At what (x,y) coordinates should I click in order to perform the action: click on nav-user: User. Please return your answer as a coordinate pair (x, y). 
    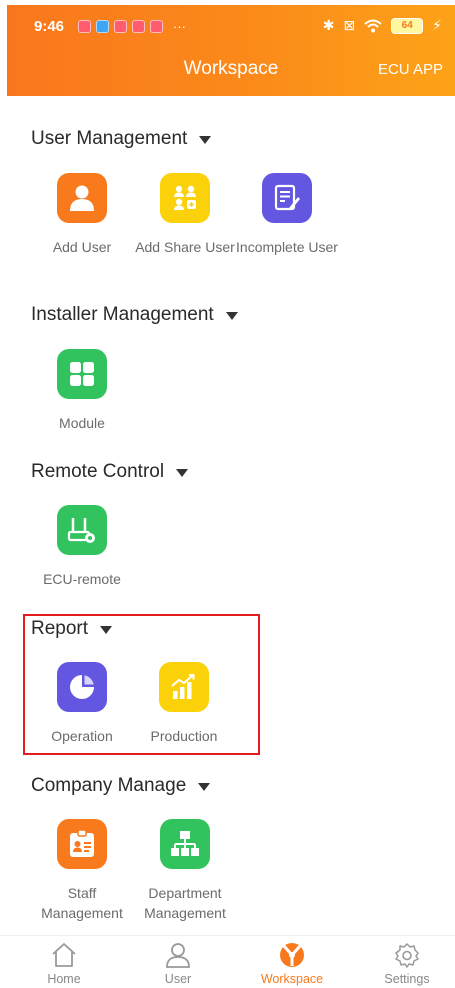
    Looking at the image, I should click on (178, 963).